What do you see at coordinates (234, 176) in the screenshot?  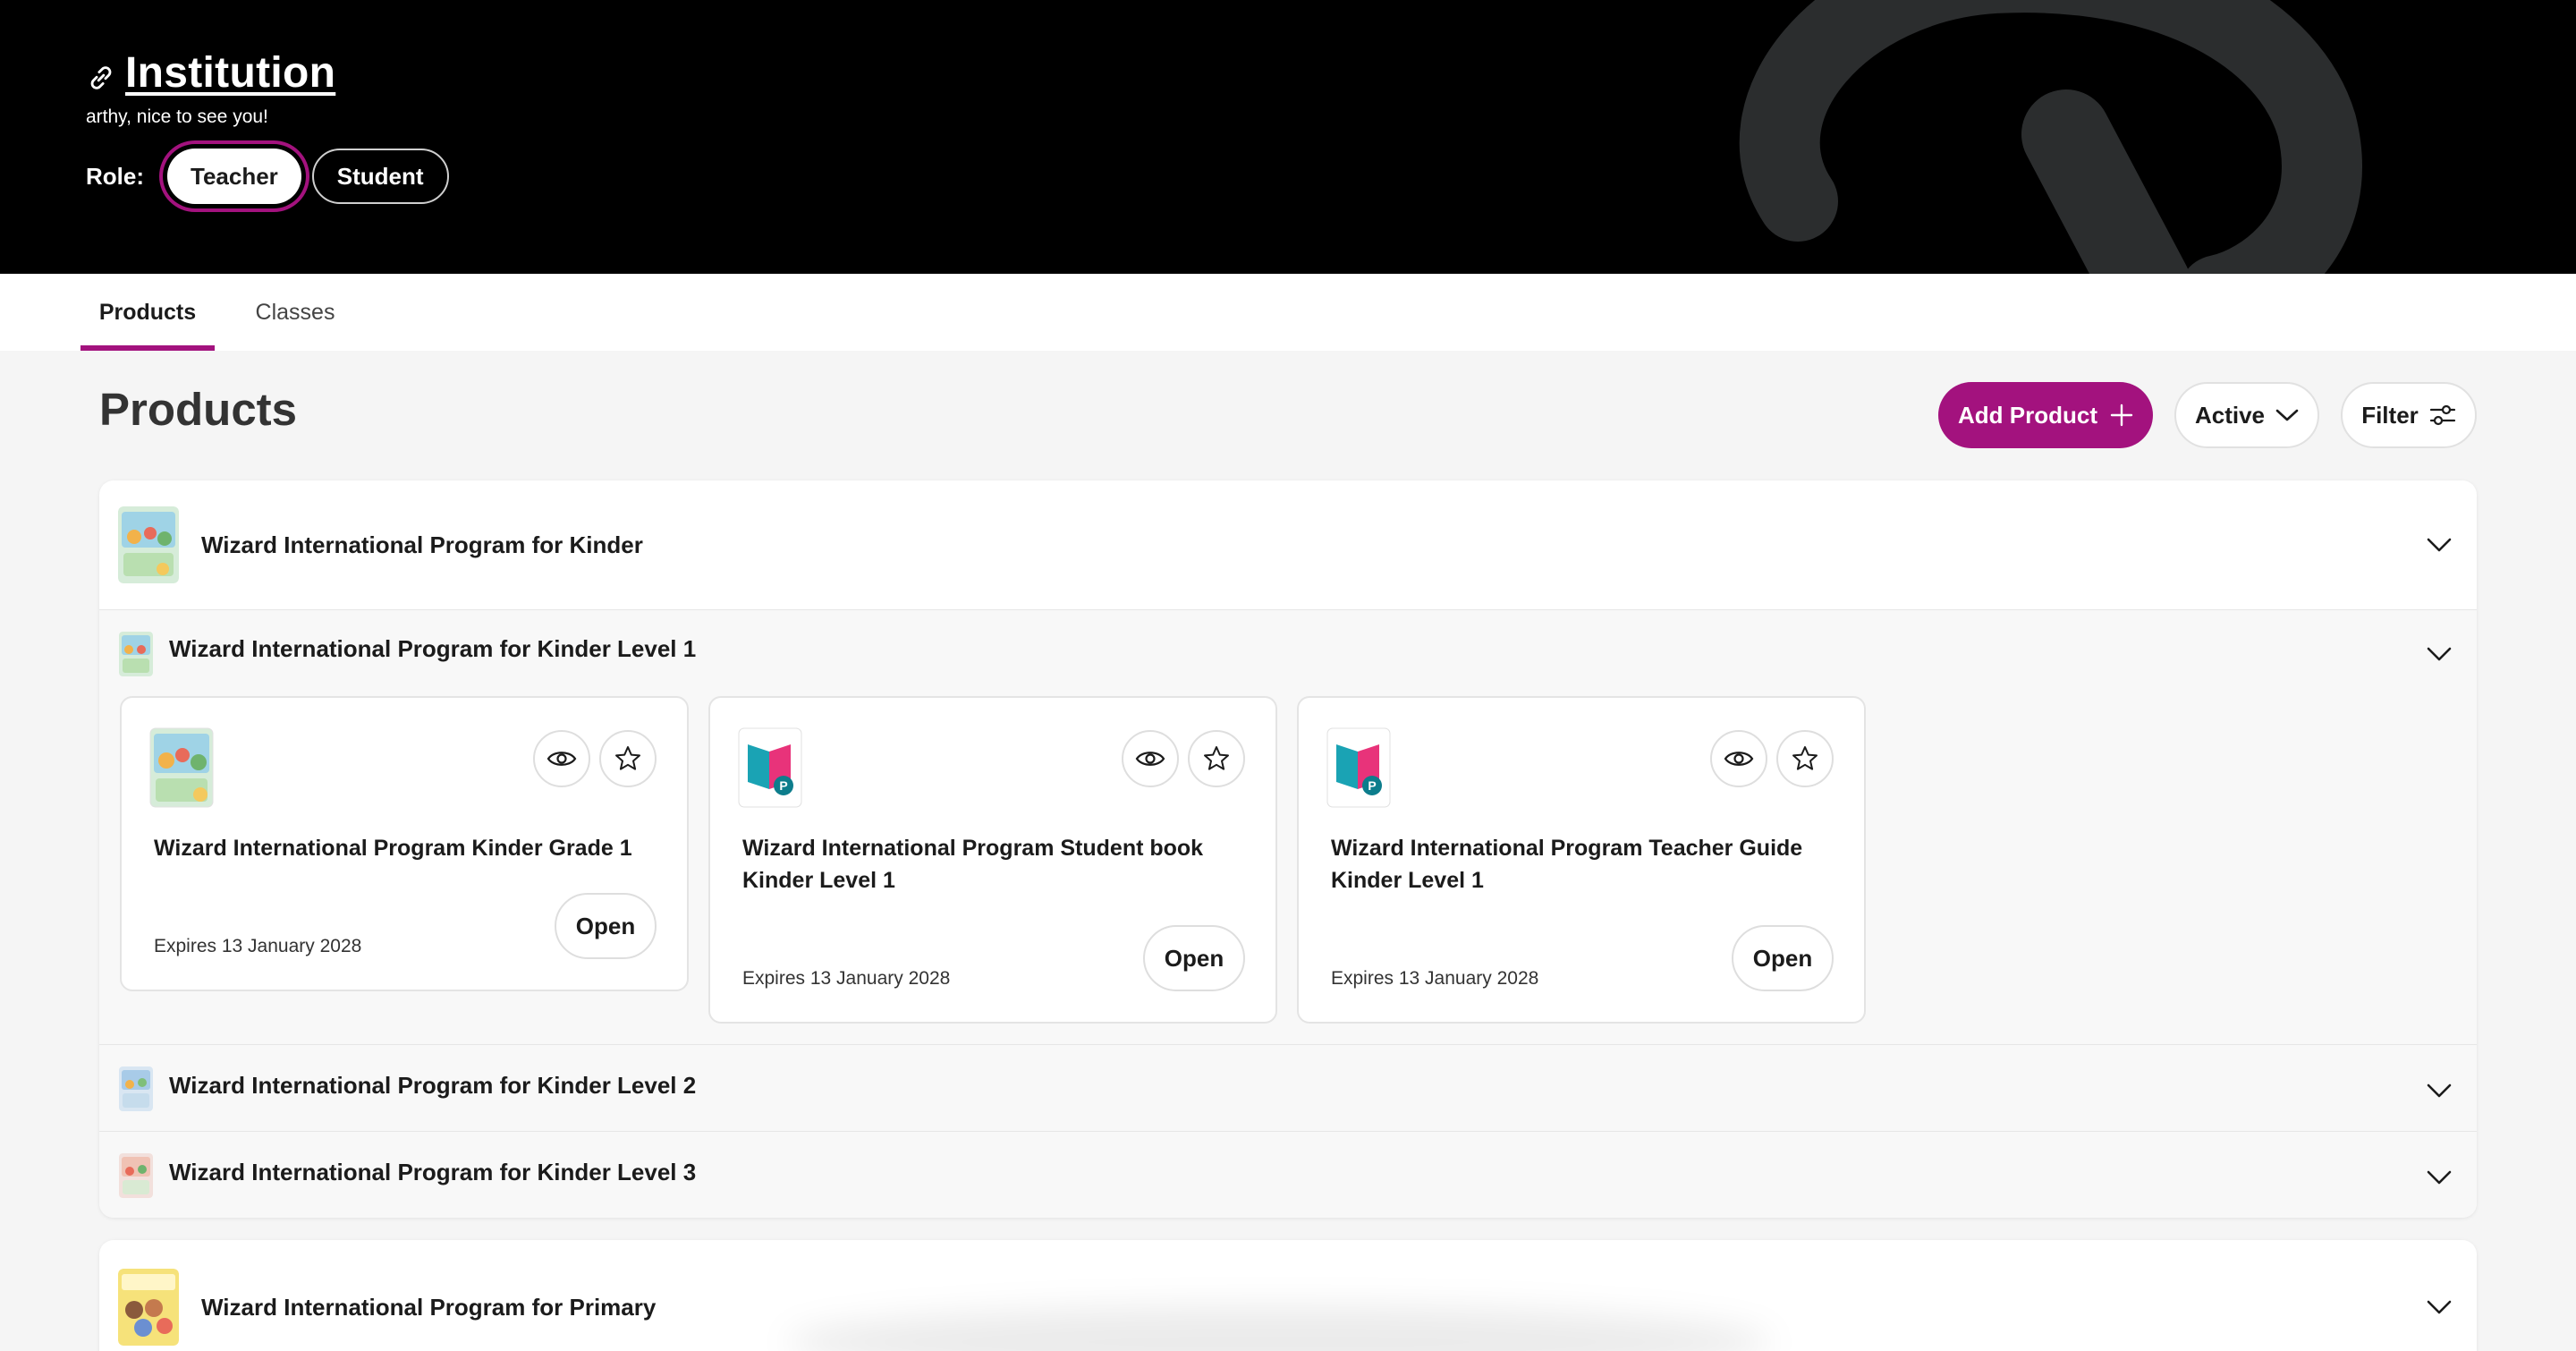 I see `role-teacher-button: Teacher` at bounding box center [234, 176].